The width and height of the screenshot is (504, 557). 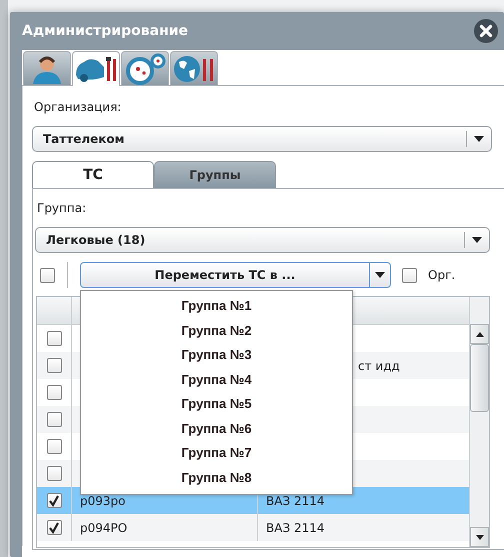 What do you see at coordinates (105, 31) in the screenshot?
I see `window-title: Администрирование` at bounding box center [105, 31].